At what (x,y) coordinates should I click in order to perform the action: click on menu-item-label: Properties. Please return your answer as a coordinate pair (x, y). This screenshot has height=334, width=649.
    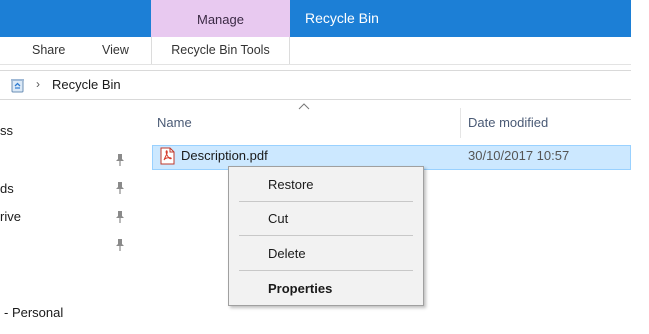
    Looking at the image, I should click on (300, 288).